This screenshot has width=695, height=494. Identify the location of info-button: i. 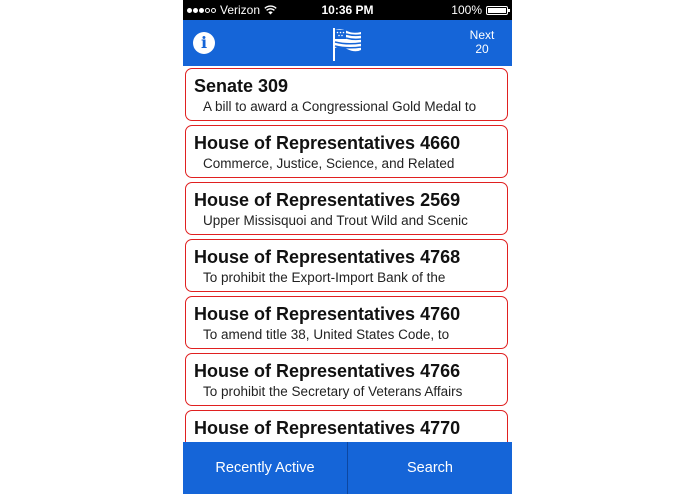
(204, 43).